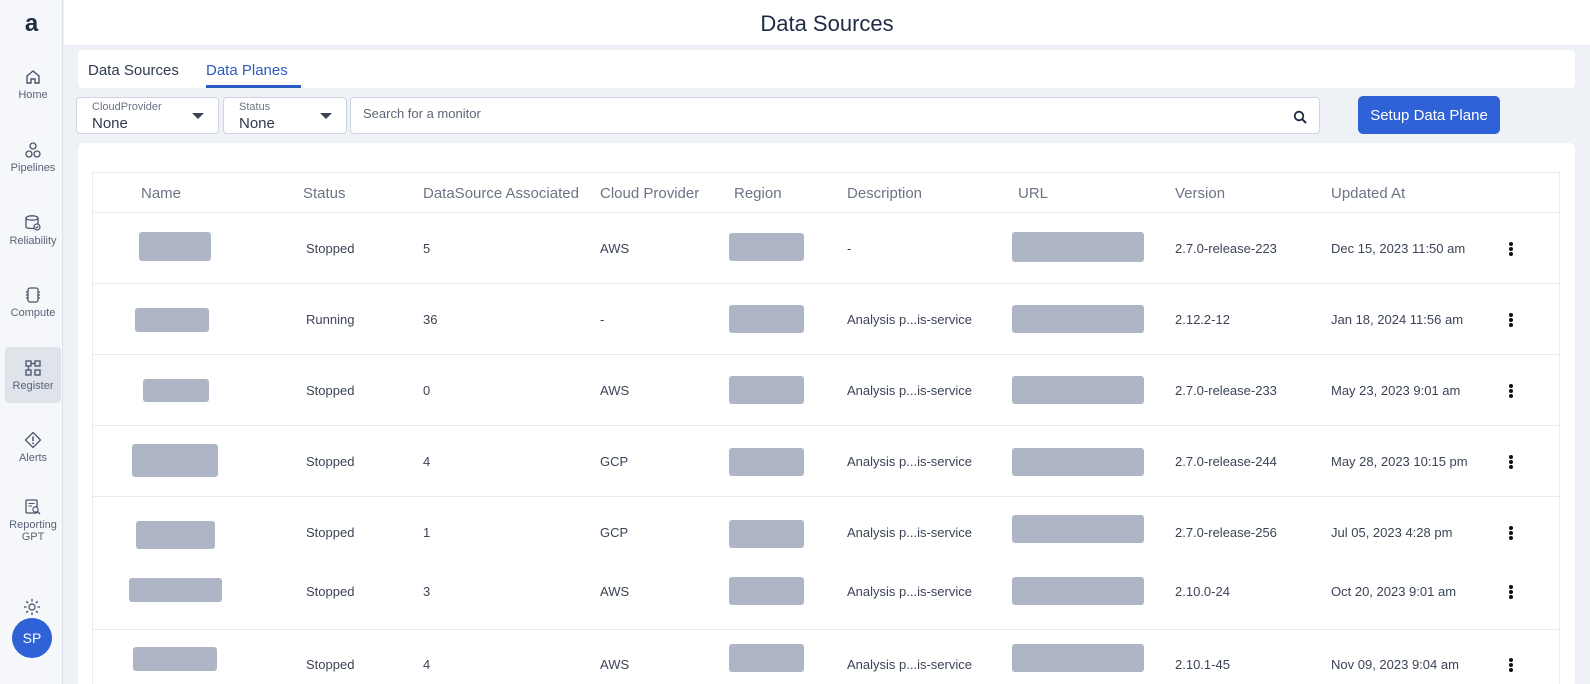 The width and height of the screenshot is (1590, 684). I want to click on row-status: Running, so click(330, 319).